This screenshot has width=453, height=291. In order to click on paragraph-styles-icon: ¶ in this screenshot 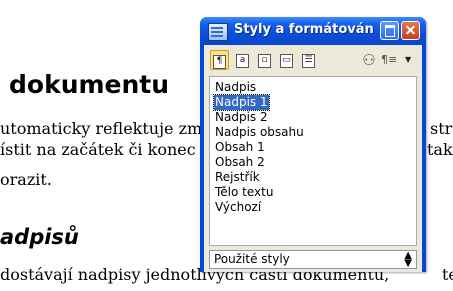, I will do `click(219, 62)`.